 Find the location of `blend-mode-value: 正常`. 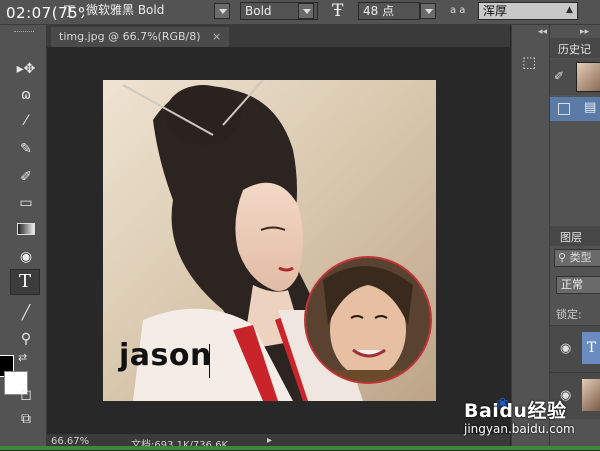

blend-mode-value: 正常 is located at coordinates (572, 284).